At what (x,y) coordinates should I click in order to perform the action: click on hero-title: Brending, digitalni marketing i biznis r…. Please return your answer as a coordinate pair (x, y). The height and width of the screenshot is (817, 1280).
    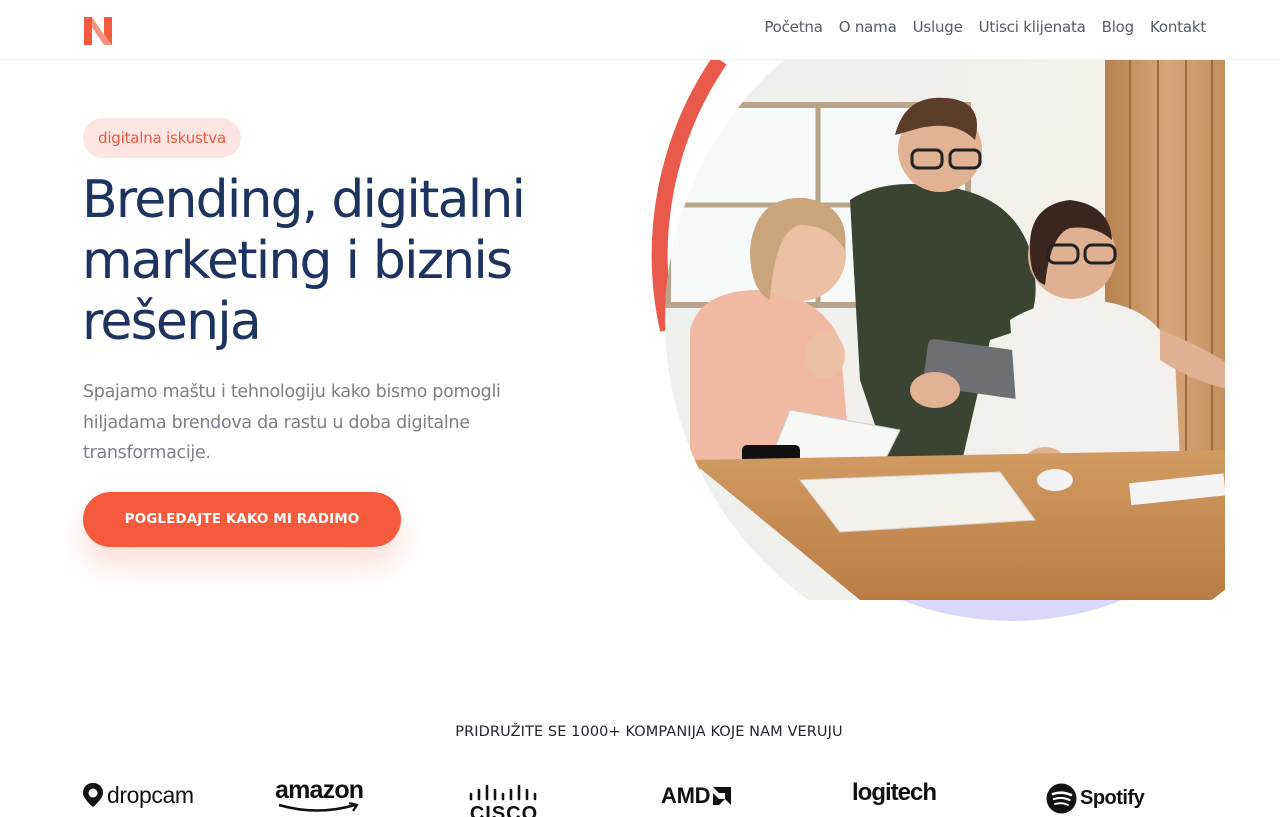
    Looking at the image, I should click on (352, 261).